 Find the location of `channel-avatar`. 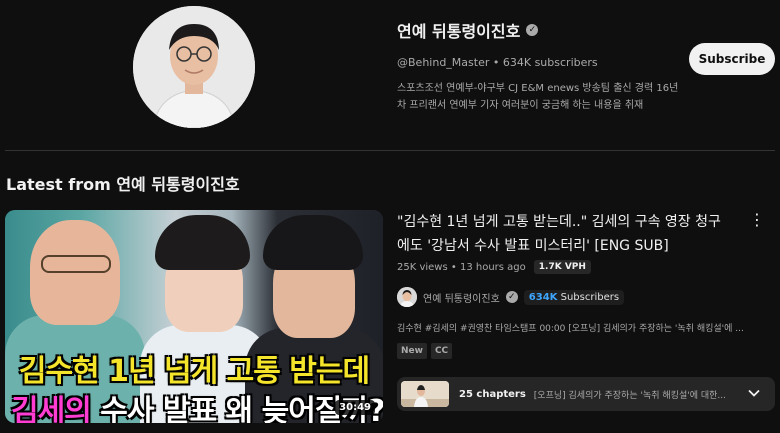

channel-avatar is located at coordinates (194, 67).